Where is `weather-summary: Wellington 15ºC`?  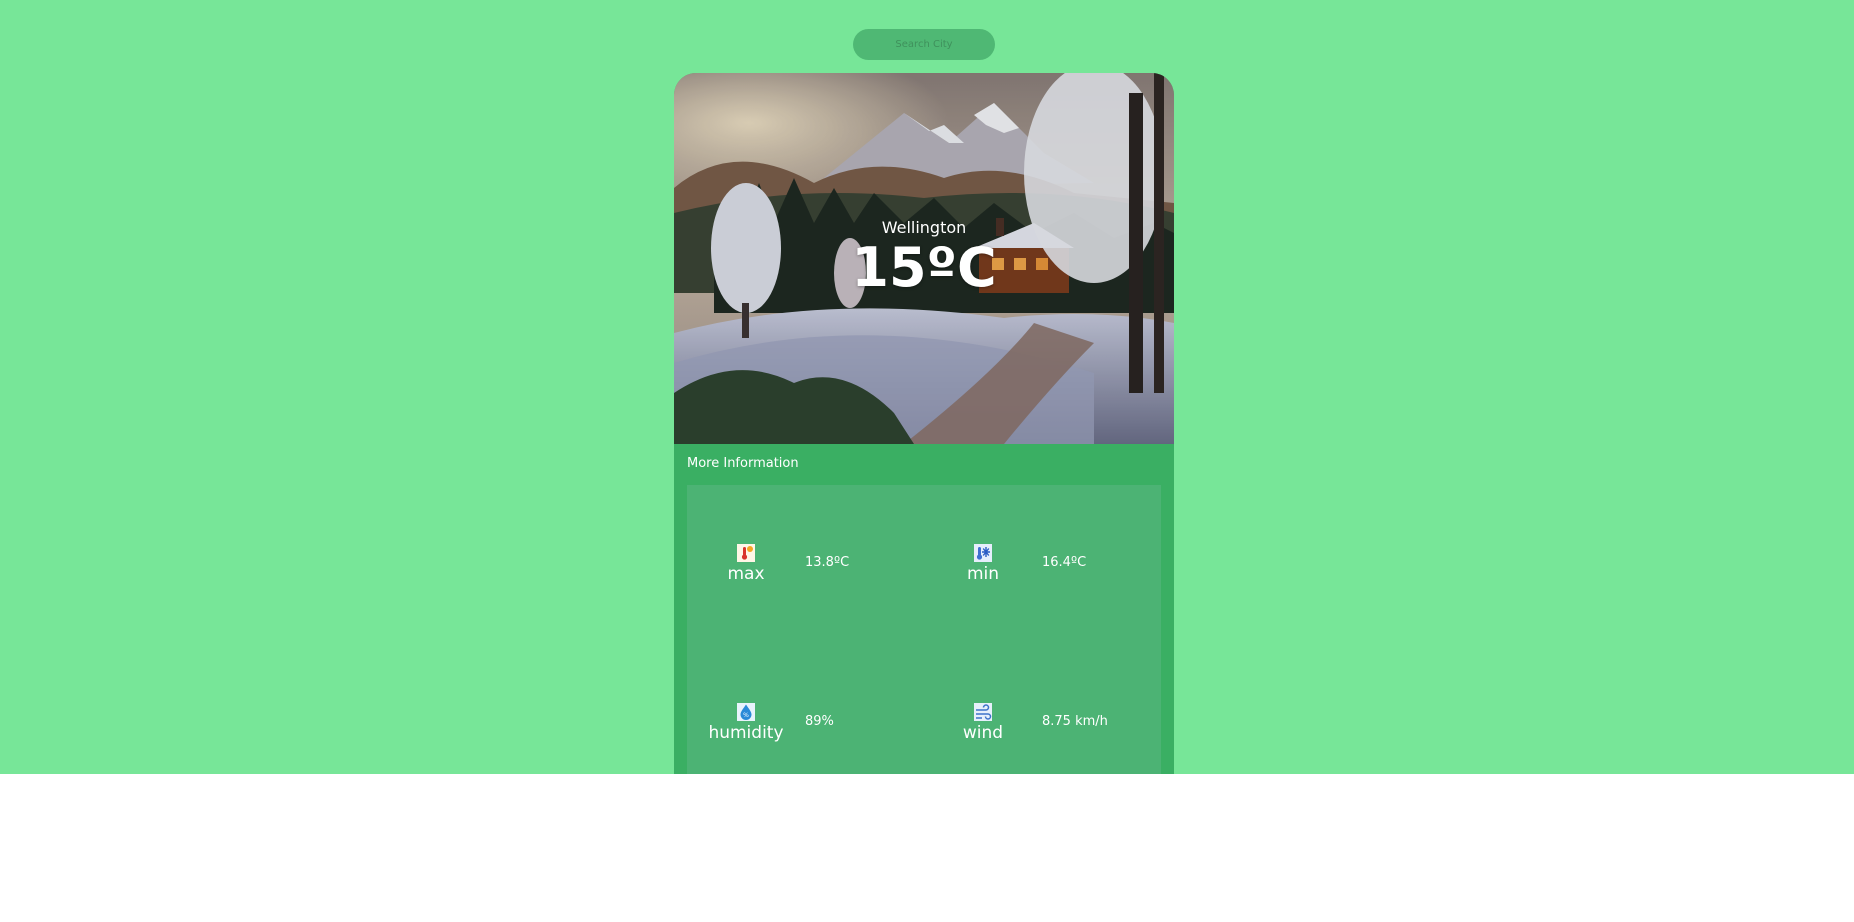 weather-summary: Wellington 15ºC is located at coordinates (924, 257).